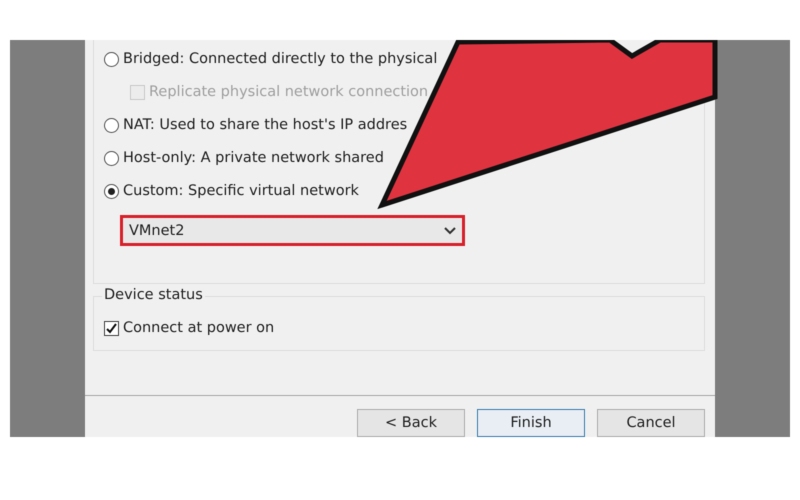 Image resolution: width=800 pixels, height=500 pixels. I want to click on option-label: Custom: Specific virtual network, so click(241, 191).